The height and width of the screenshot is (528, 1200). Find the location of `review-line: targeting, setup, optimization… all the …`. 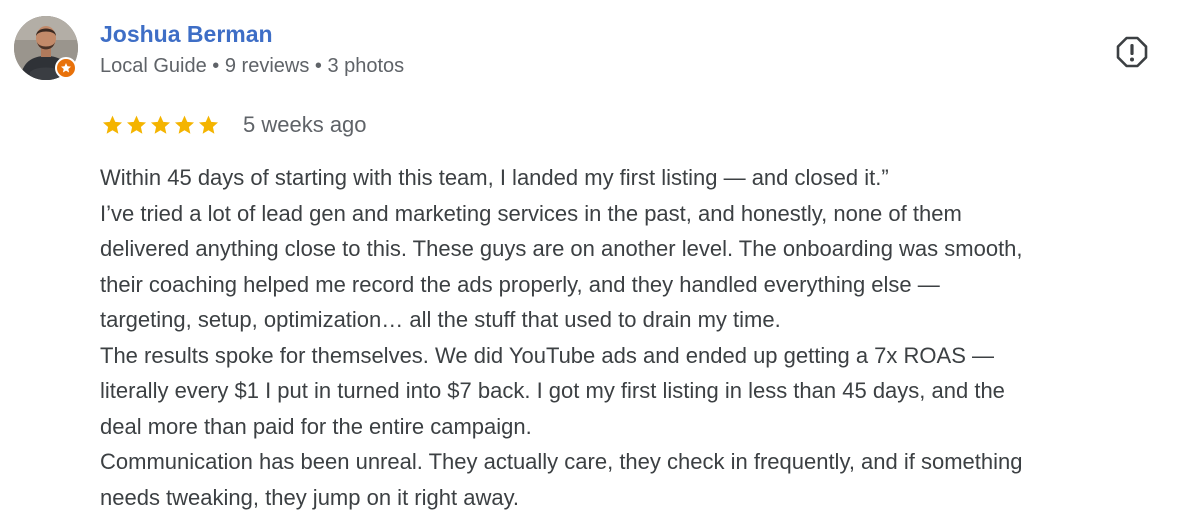

review-line: targeting, setup, optimization… all the … is located at coordinates (440, 319).